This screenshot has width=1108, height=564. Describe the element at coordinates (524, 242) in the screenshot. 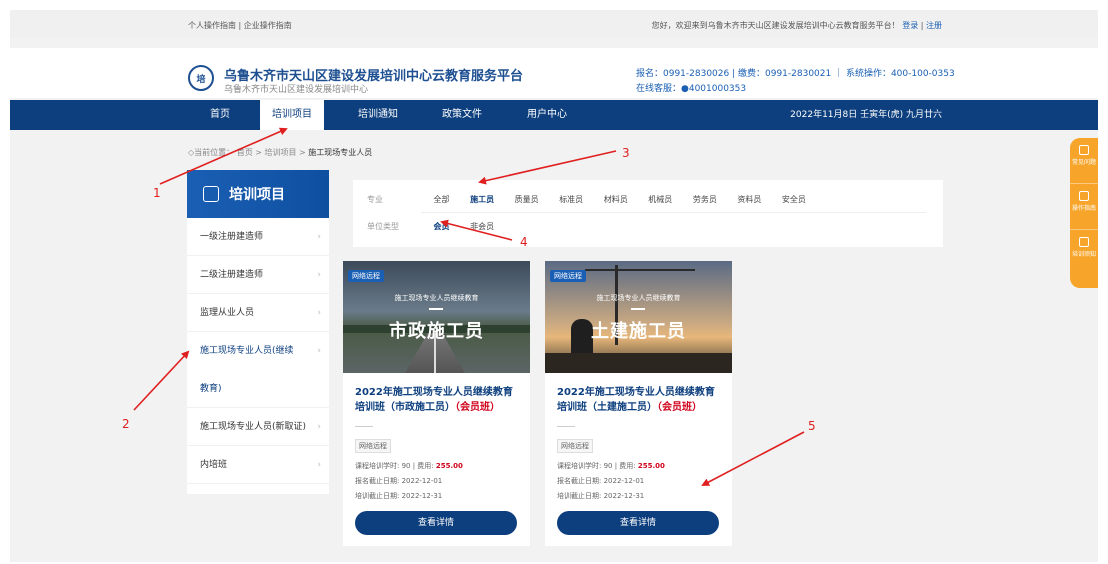

I see `annotation-label-4: 4` at that location.